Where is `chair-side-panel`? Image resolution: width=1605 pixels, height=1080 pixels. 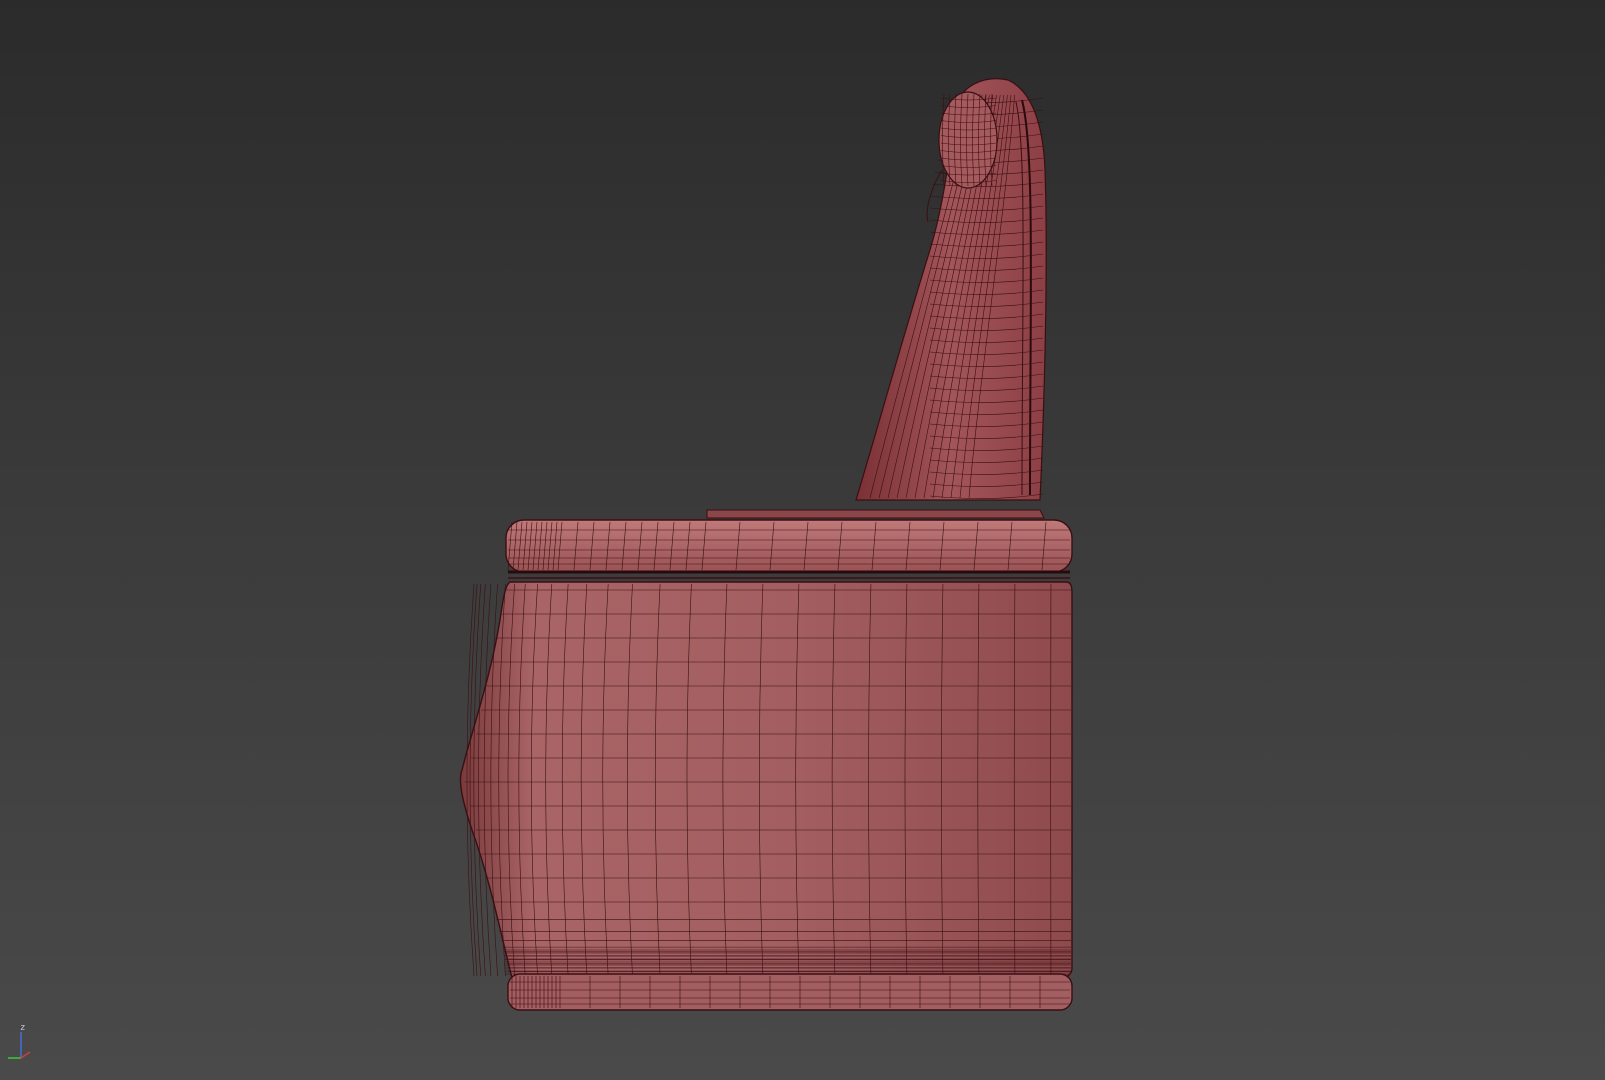 chair-side-panel is located at coordinates (766, 780).